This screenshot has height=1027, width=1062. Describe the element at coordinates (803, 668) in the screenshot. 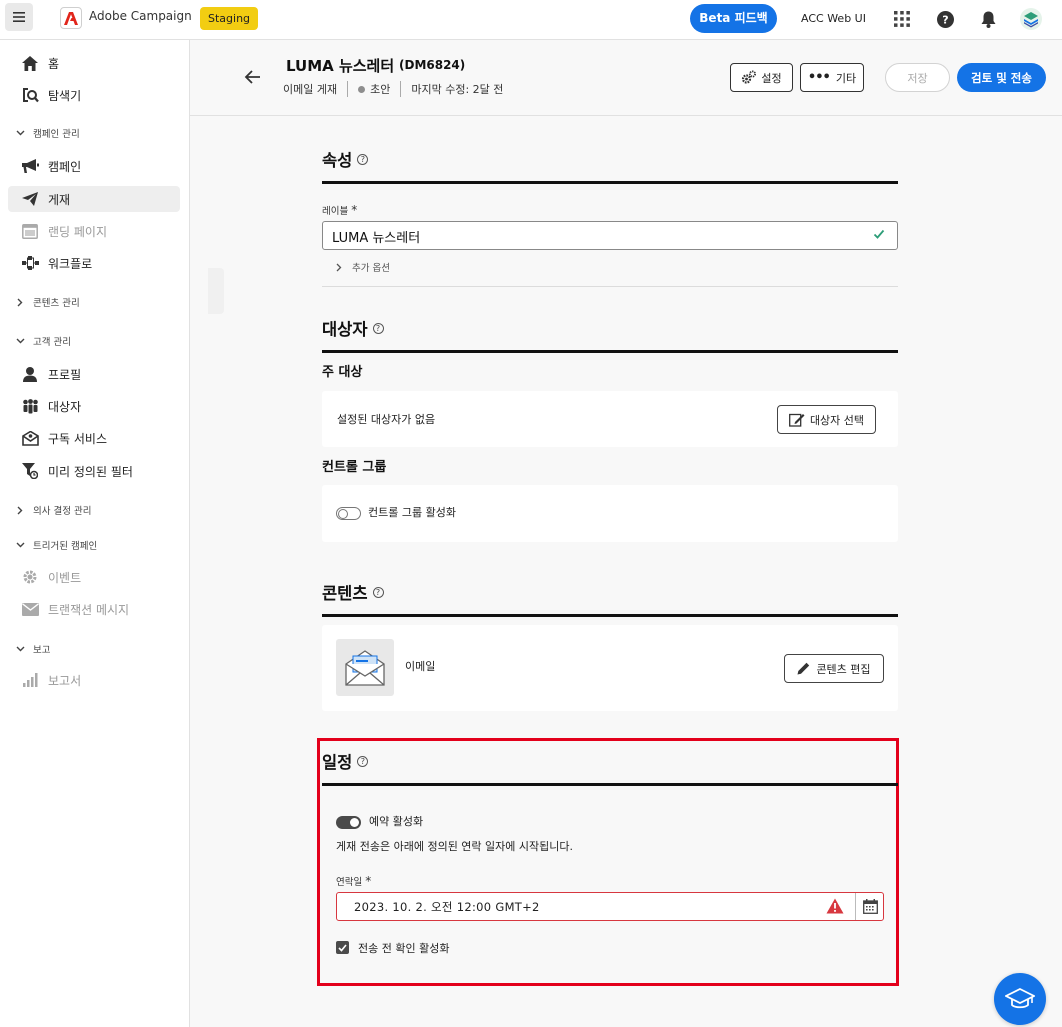

I see `pencil-icon` at that location.